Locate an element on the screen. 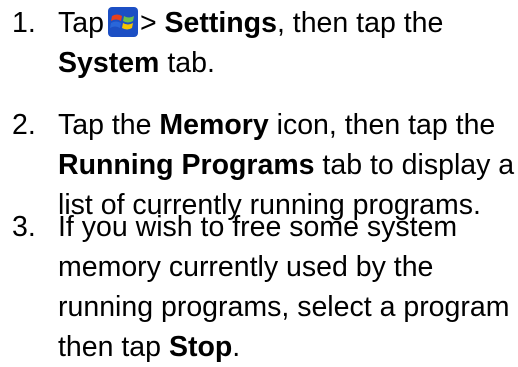 The width and height of the screenshot is (518, 367). text-tab: tab. is located at coordinates (187, 63).